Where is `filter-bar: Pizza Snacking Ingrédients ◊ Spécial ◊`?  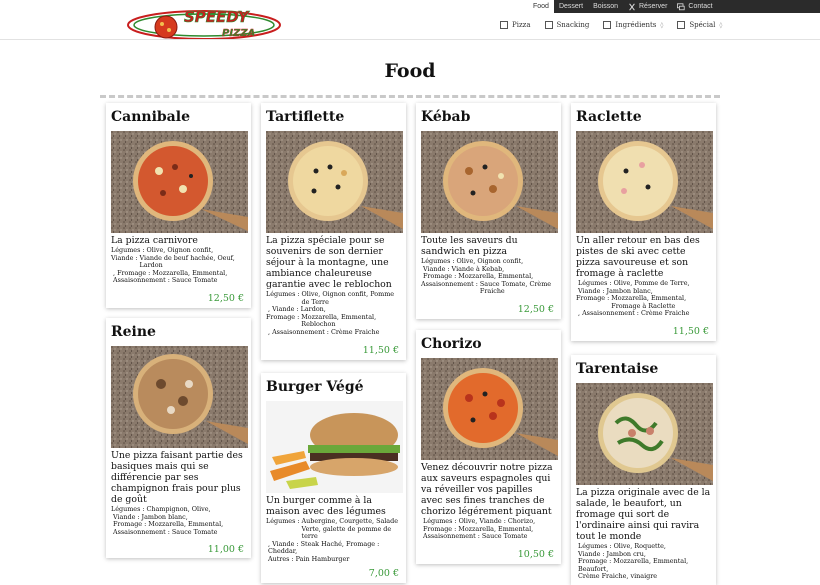 filter-bar: Pizza Snacking Ingrédients ◊ Spécial ◊ is located at coordinates (618, 25).